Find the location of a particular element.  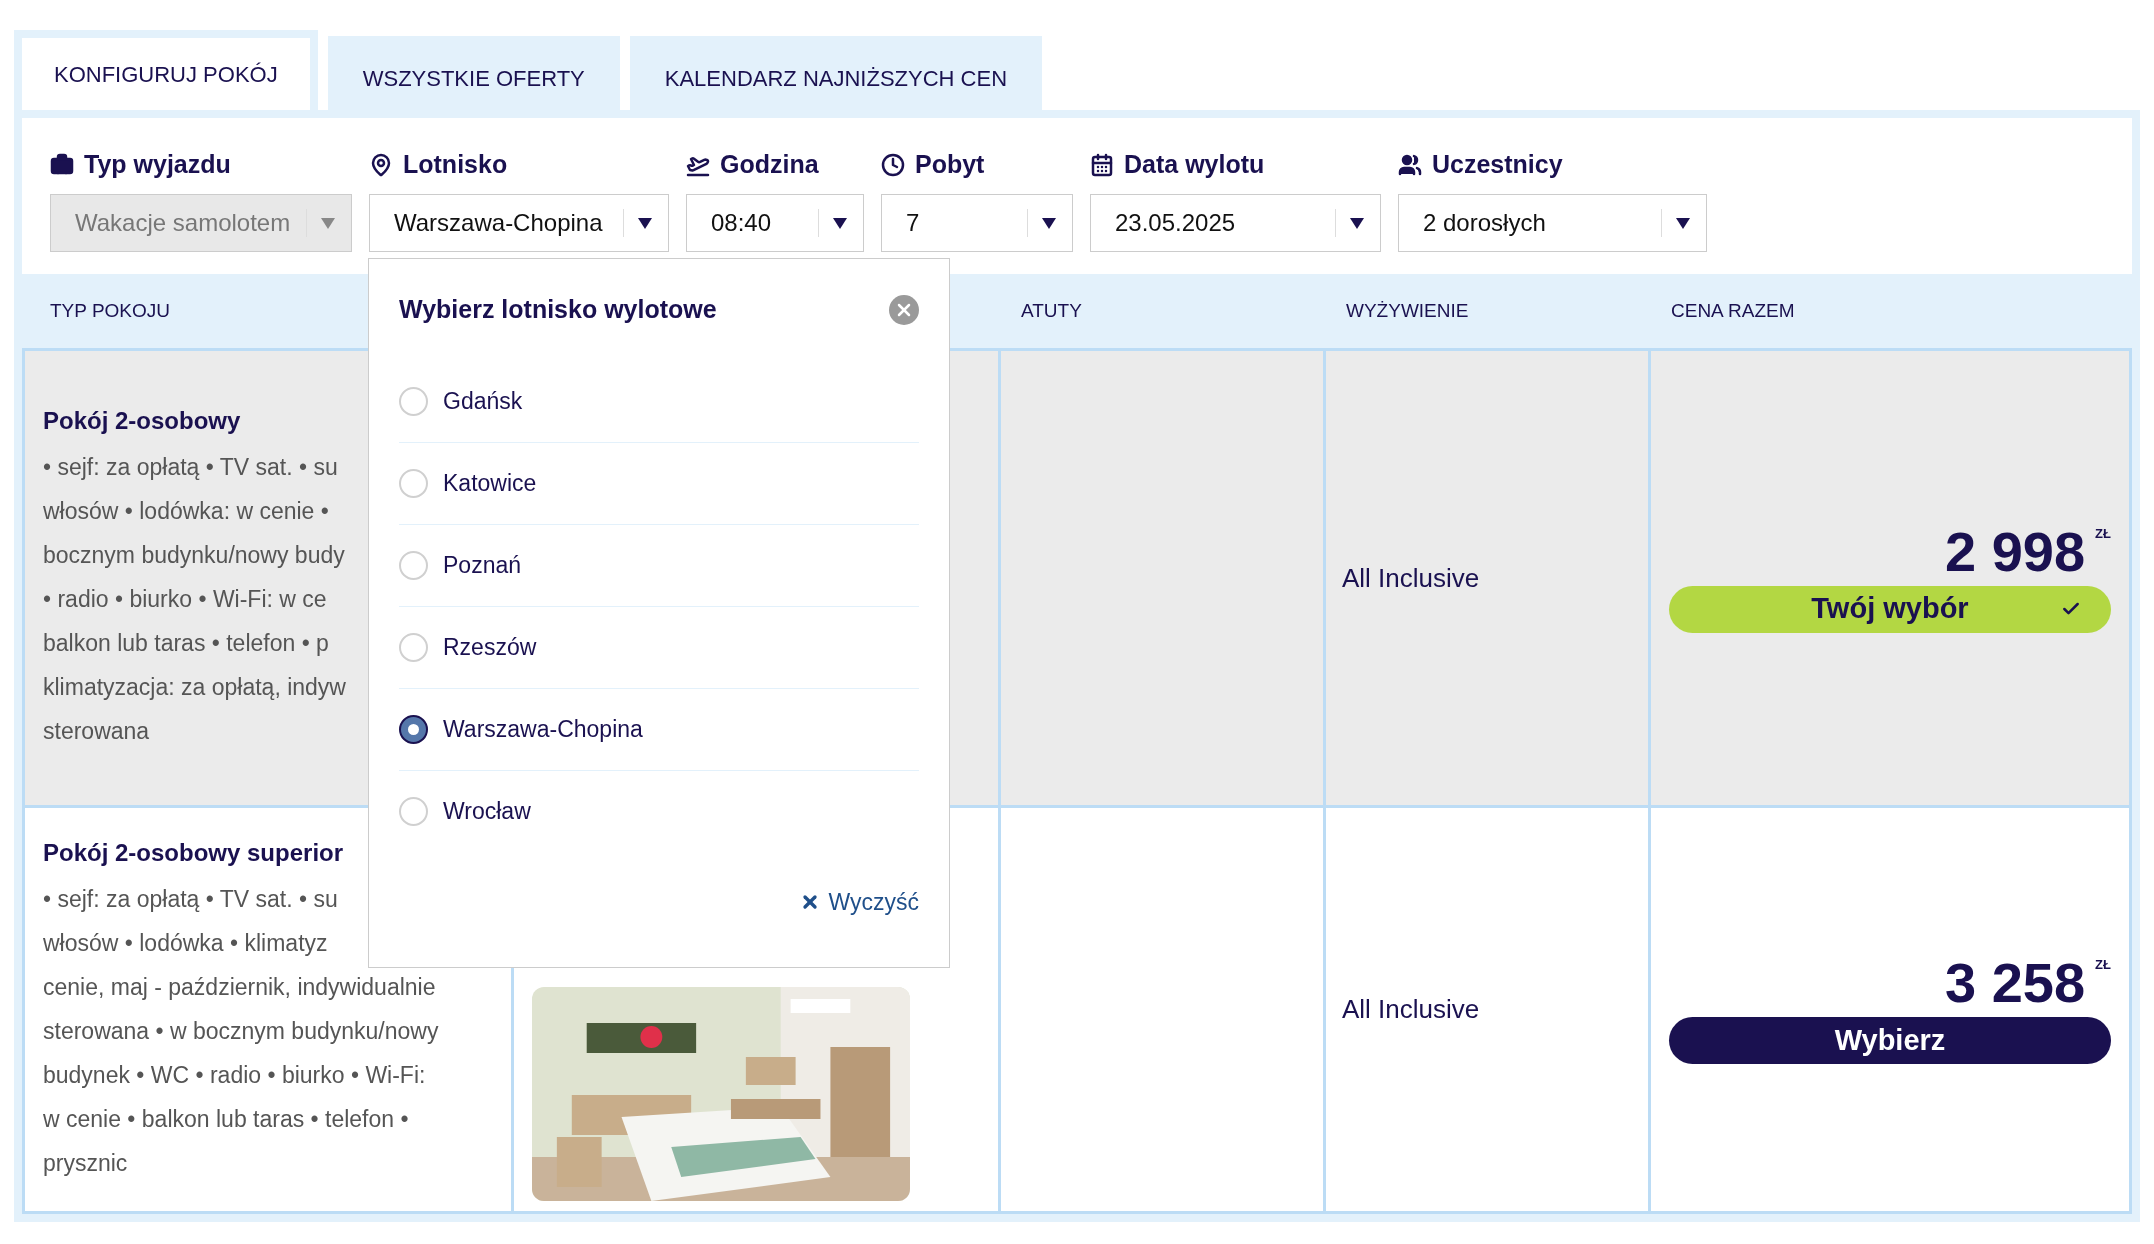

room-description-line: prysznic is located at coordinates (85, 1163).